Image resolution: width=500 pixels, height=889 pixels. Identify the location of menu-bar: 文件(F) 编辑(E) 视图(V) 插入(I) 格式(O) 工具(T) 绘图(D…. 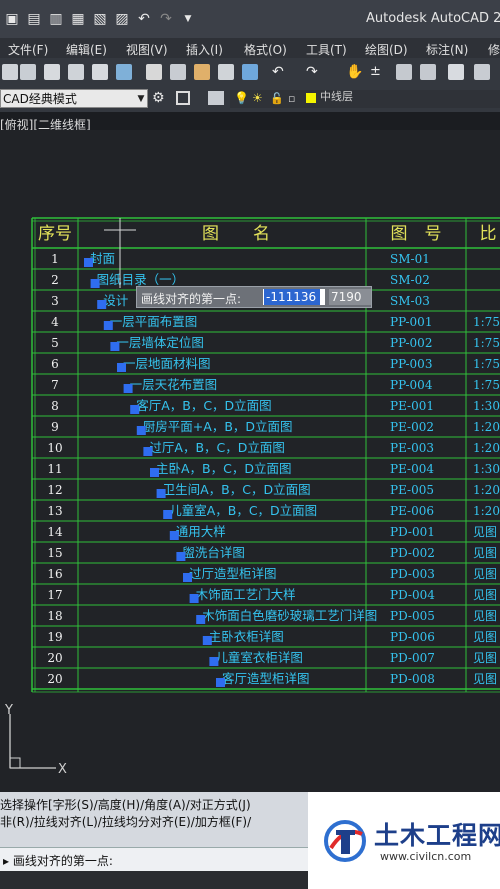
(250, 48).